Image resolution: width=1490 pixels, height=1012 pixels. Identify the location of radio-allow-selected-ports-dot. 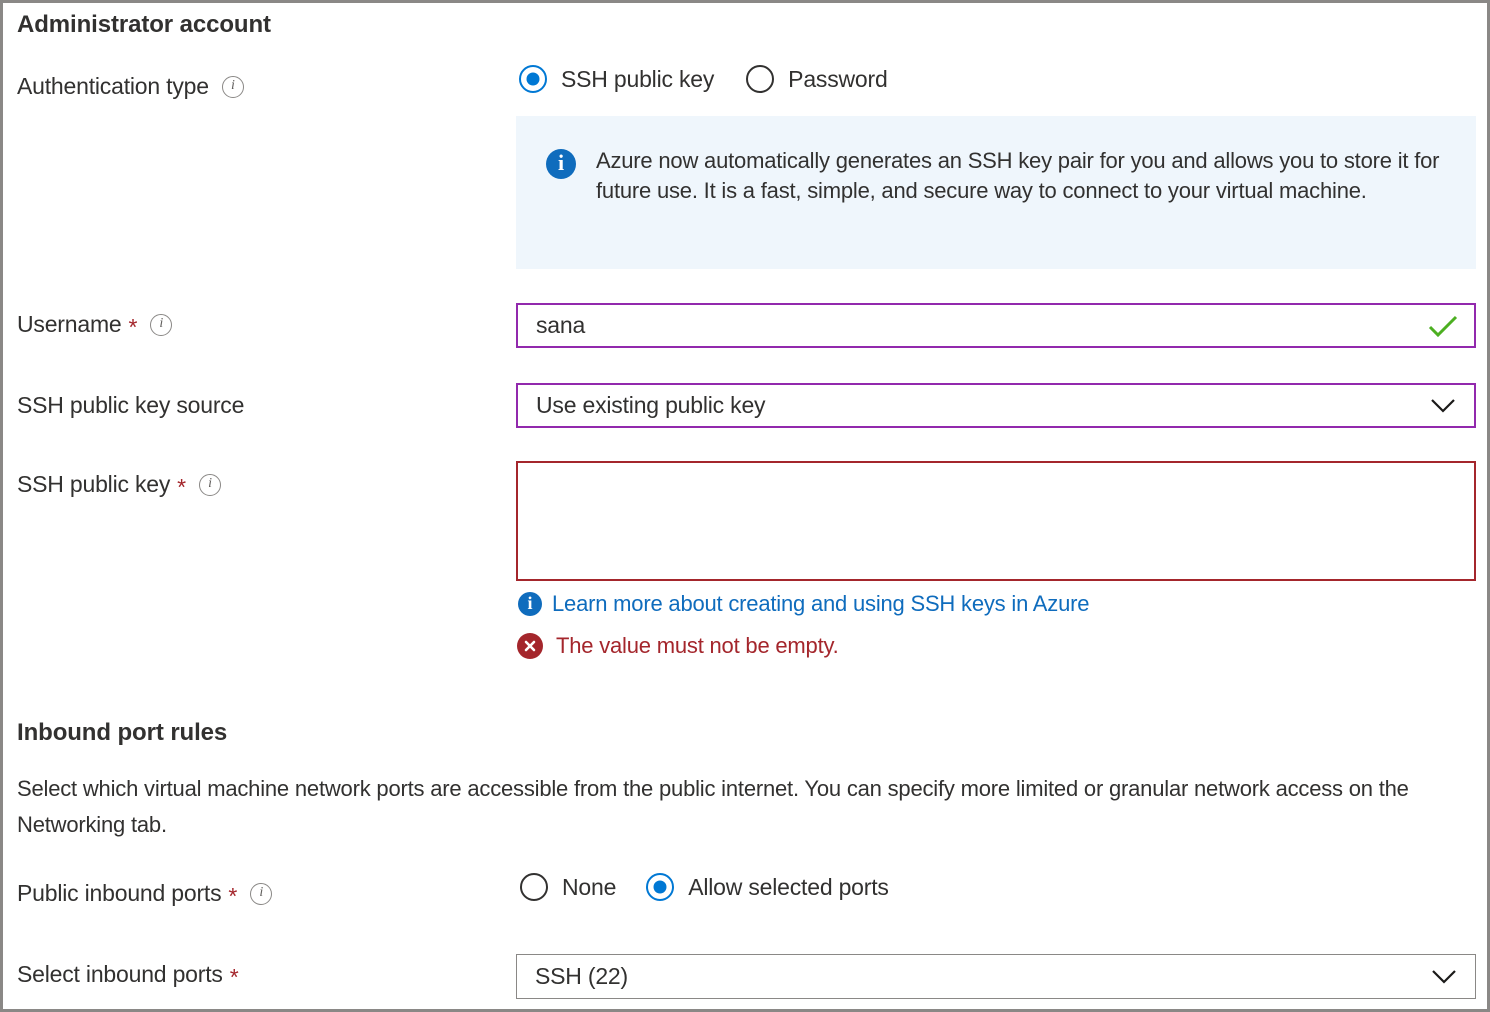
(660, 887).